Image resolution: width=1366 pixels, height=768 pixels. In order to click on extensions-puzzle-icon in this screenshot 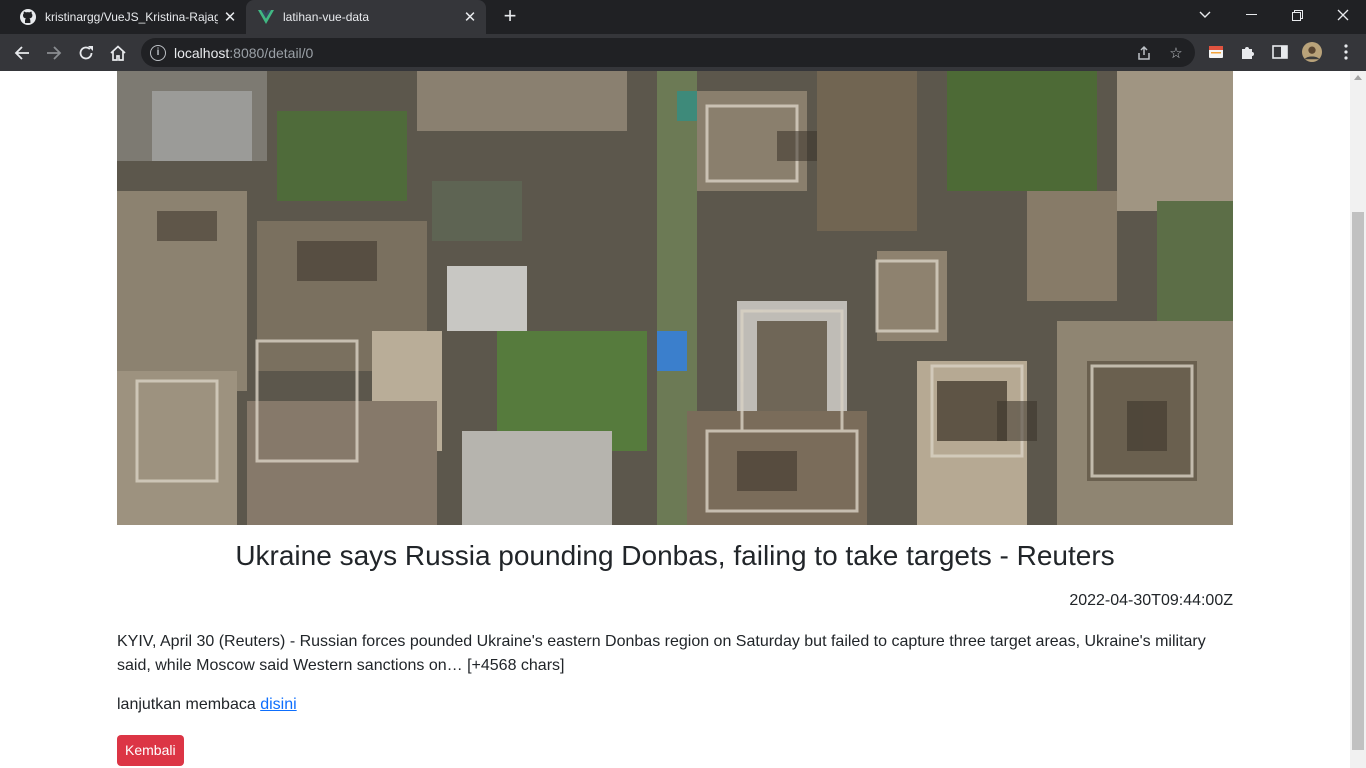, I will do `click(1248, 52)`.